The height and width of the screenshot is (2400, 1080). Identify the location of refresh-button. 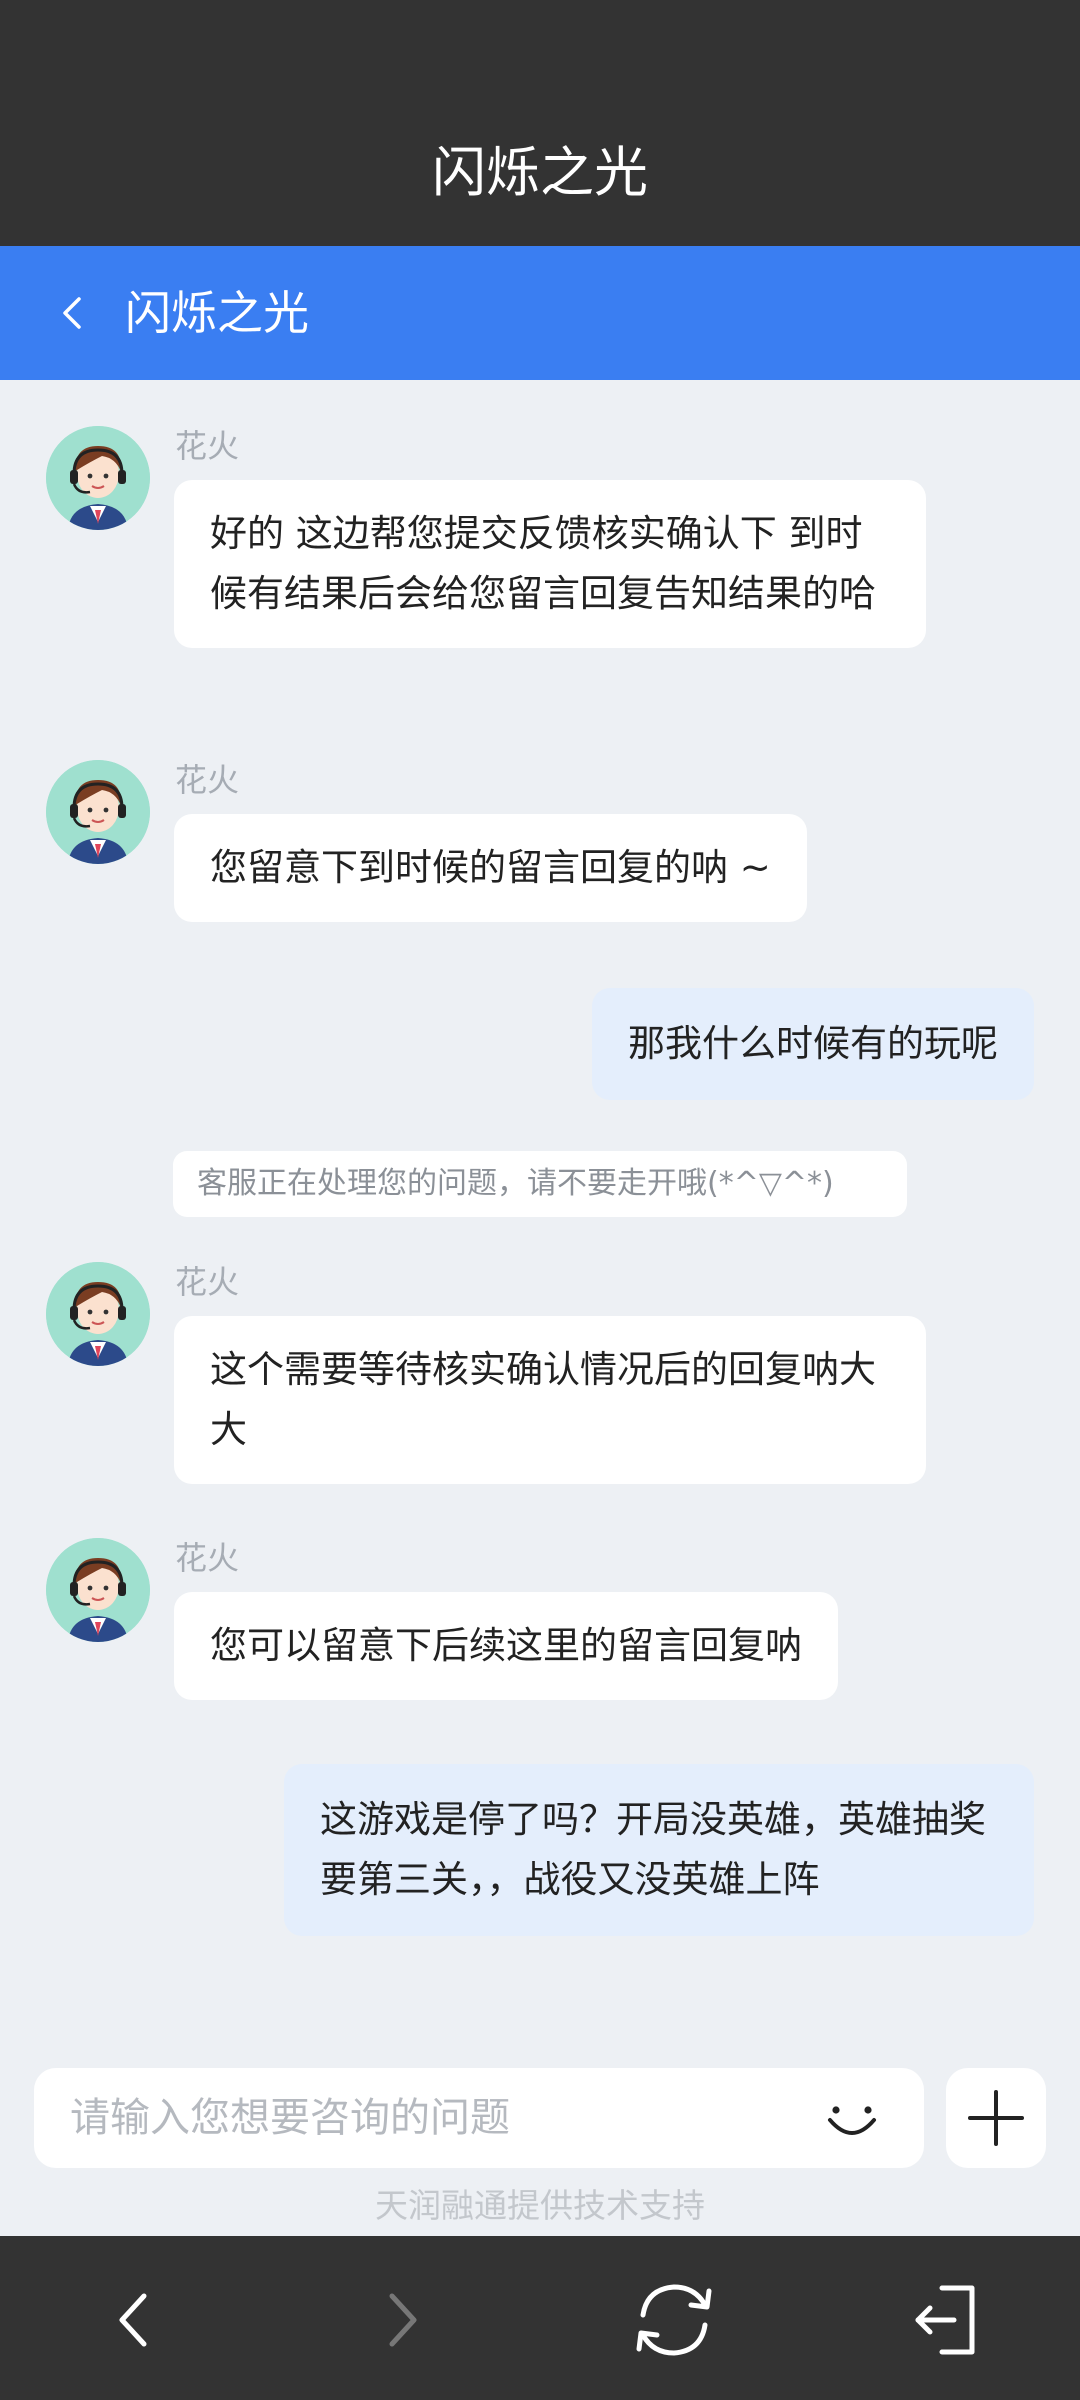
(674, 2320).